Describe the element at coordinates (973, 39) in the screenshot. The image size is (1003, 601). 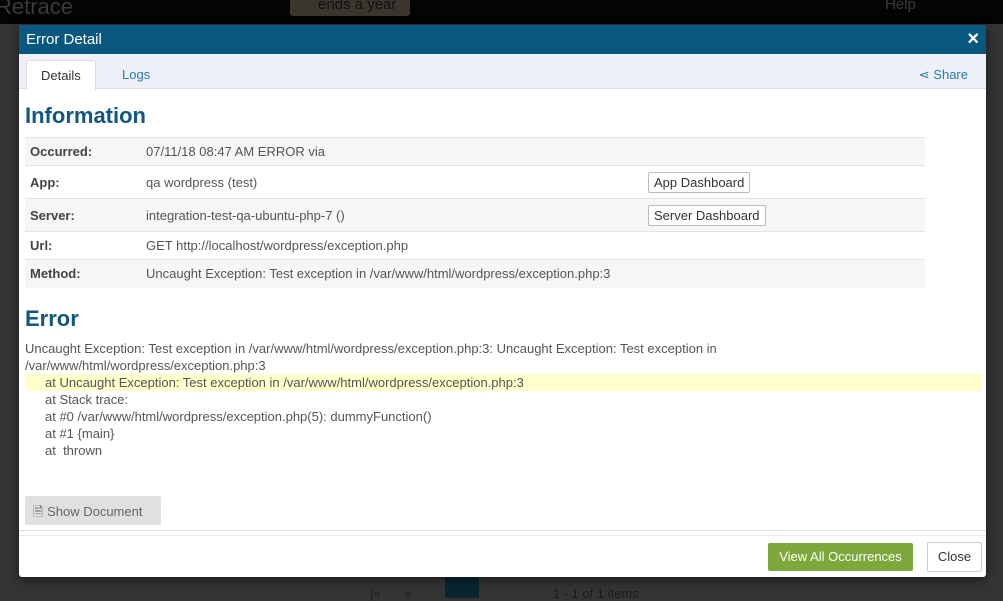
I see `close-icon: ×` at that location.